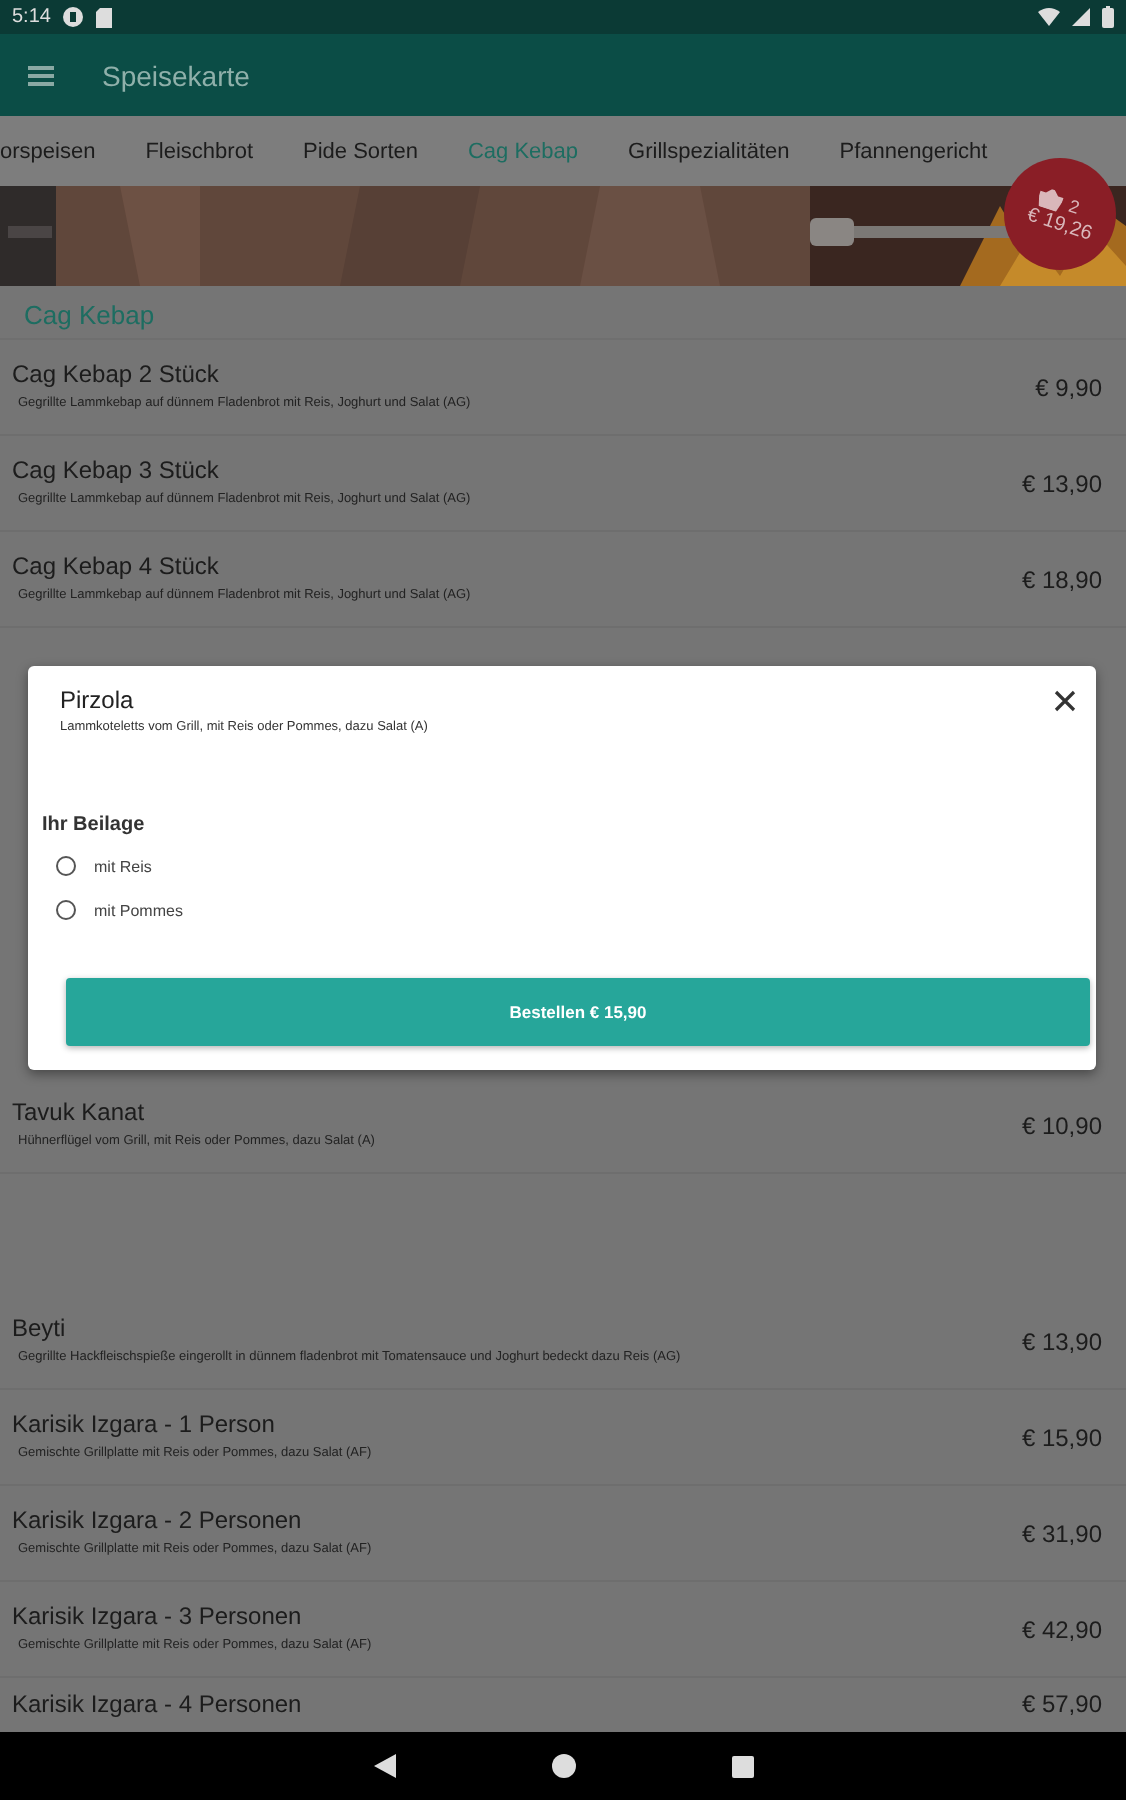 This screenshot has height=1800, width=1126. What do you see at coordinates (563, 1766) in the screenshot?
I see `home-icon` at bounding box center [563, 1766].